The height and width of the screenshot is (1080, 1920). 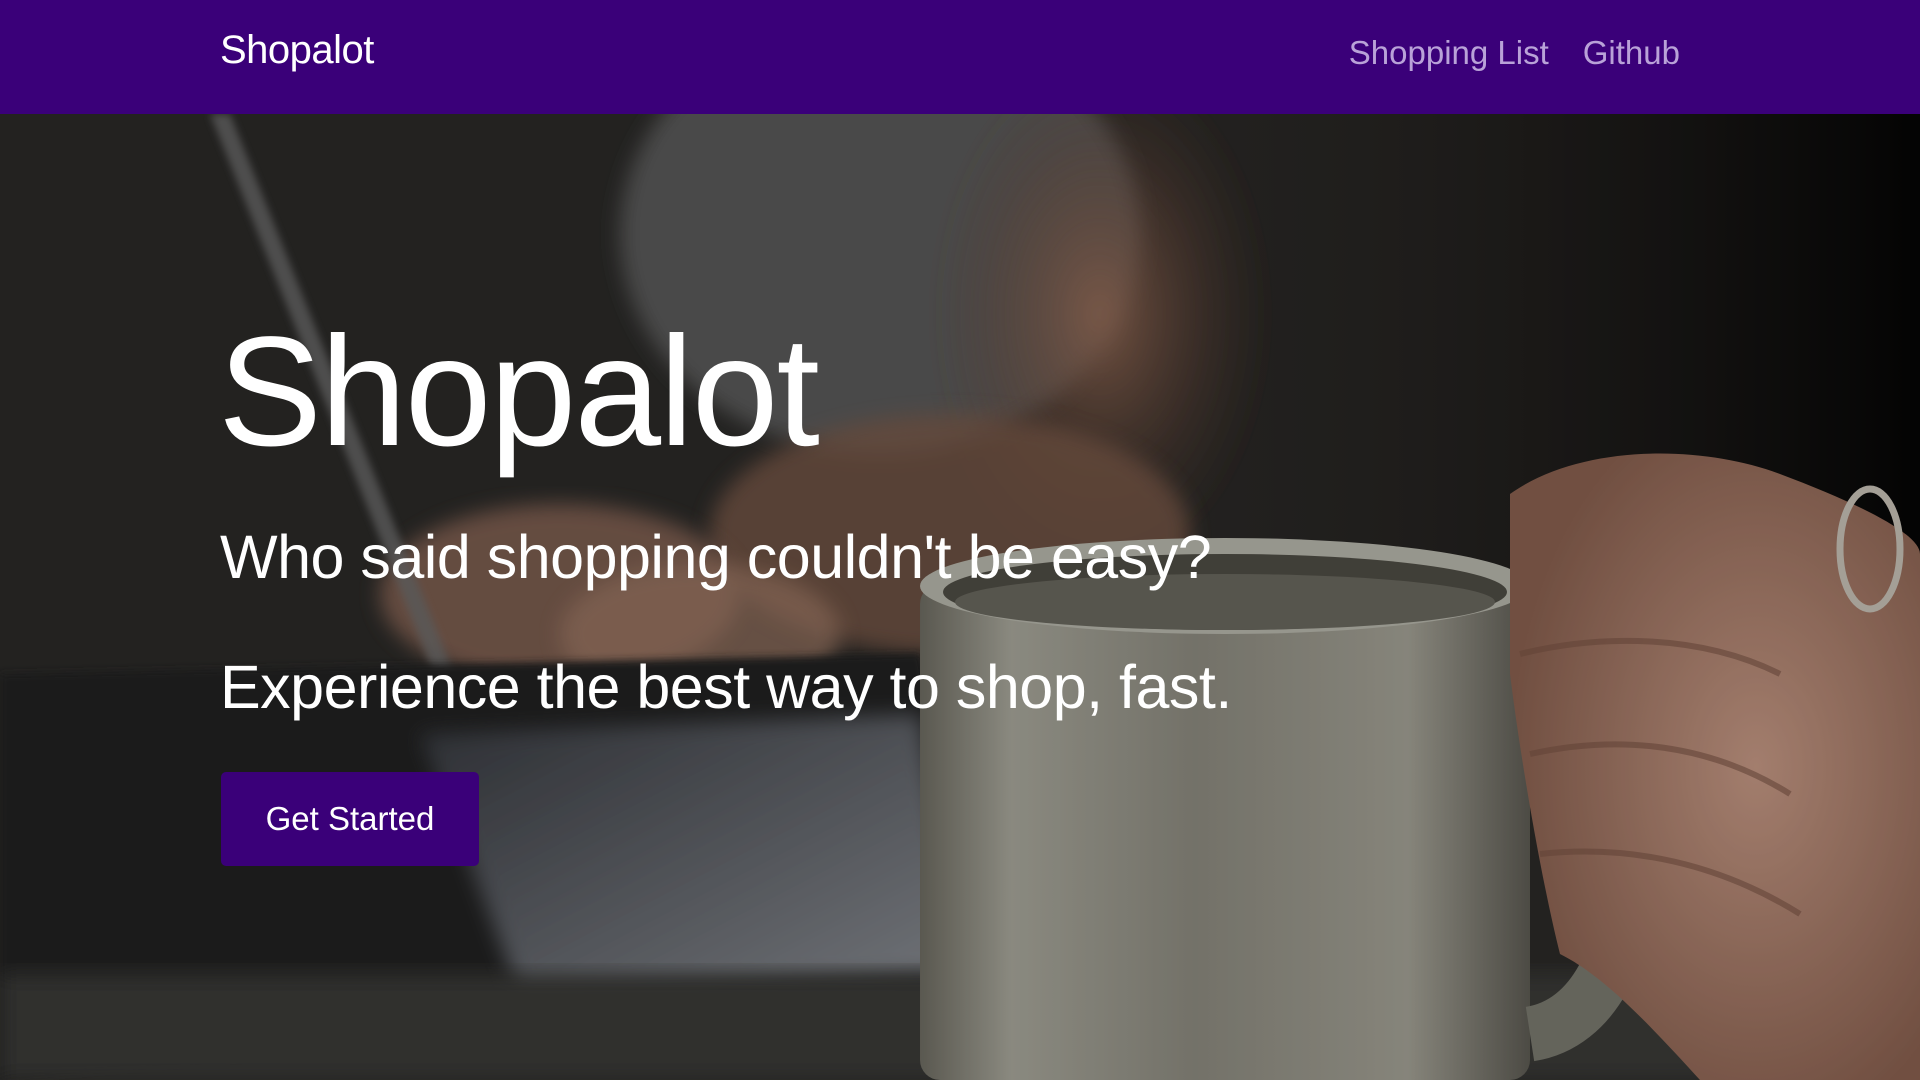 What do you see at coordinates (297, 50) in the screenshot?
I see `brand-logo: Shopalot` at bounding box center [297, 50].